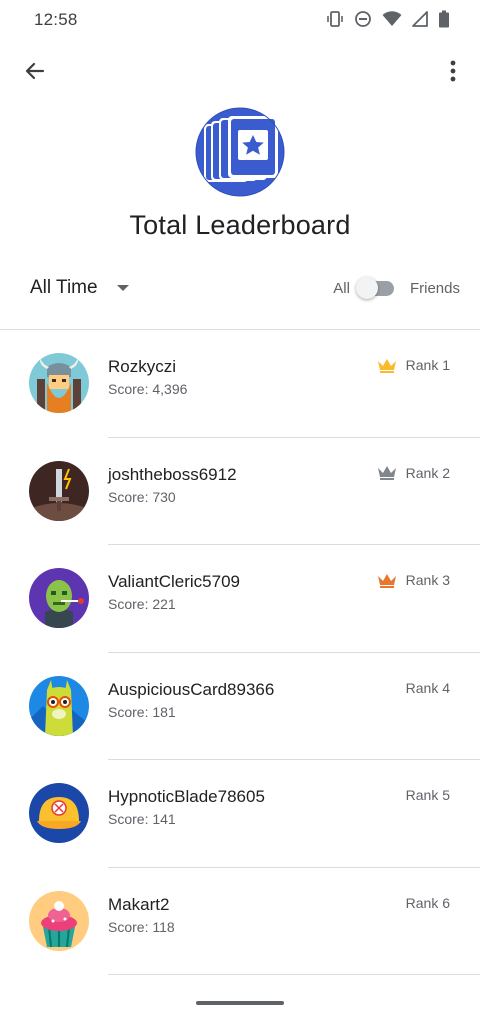  Describe the element at coordinates (142, 496) in the screenshot. I see `player-score: Score: 730` at that location.